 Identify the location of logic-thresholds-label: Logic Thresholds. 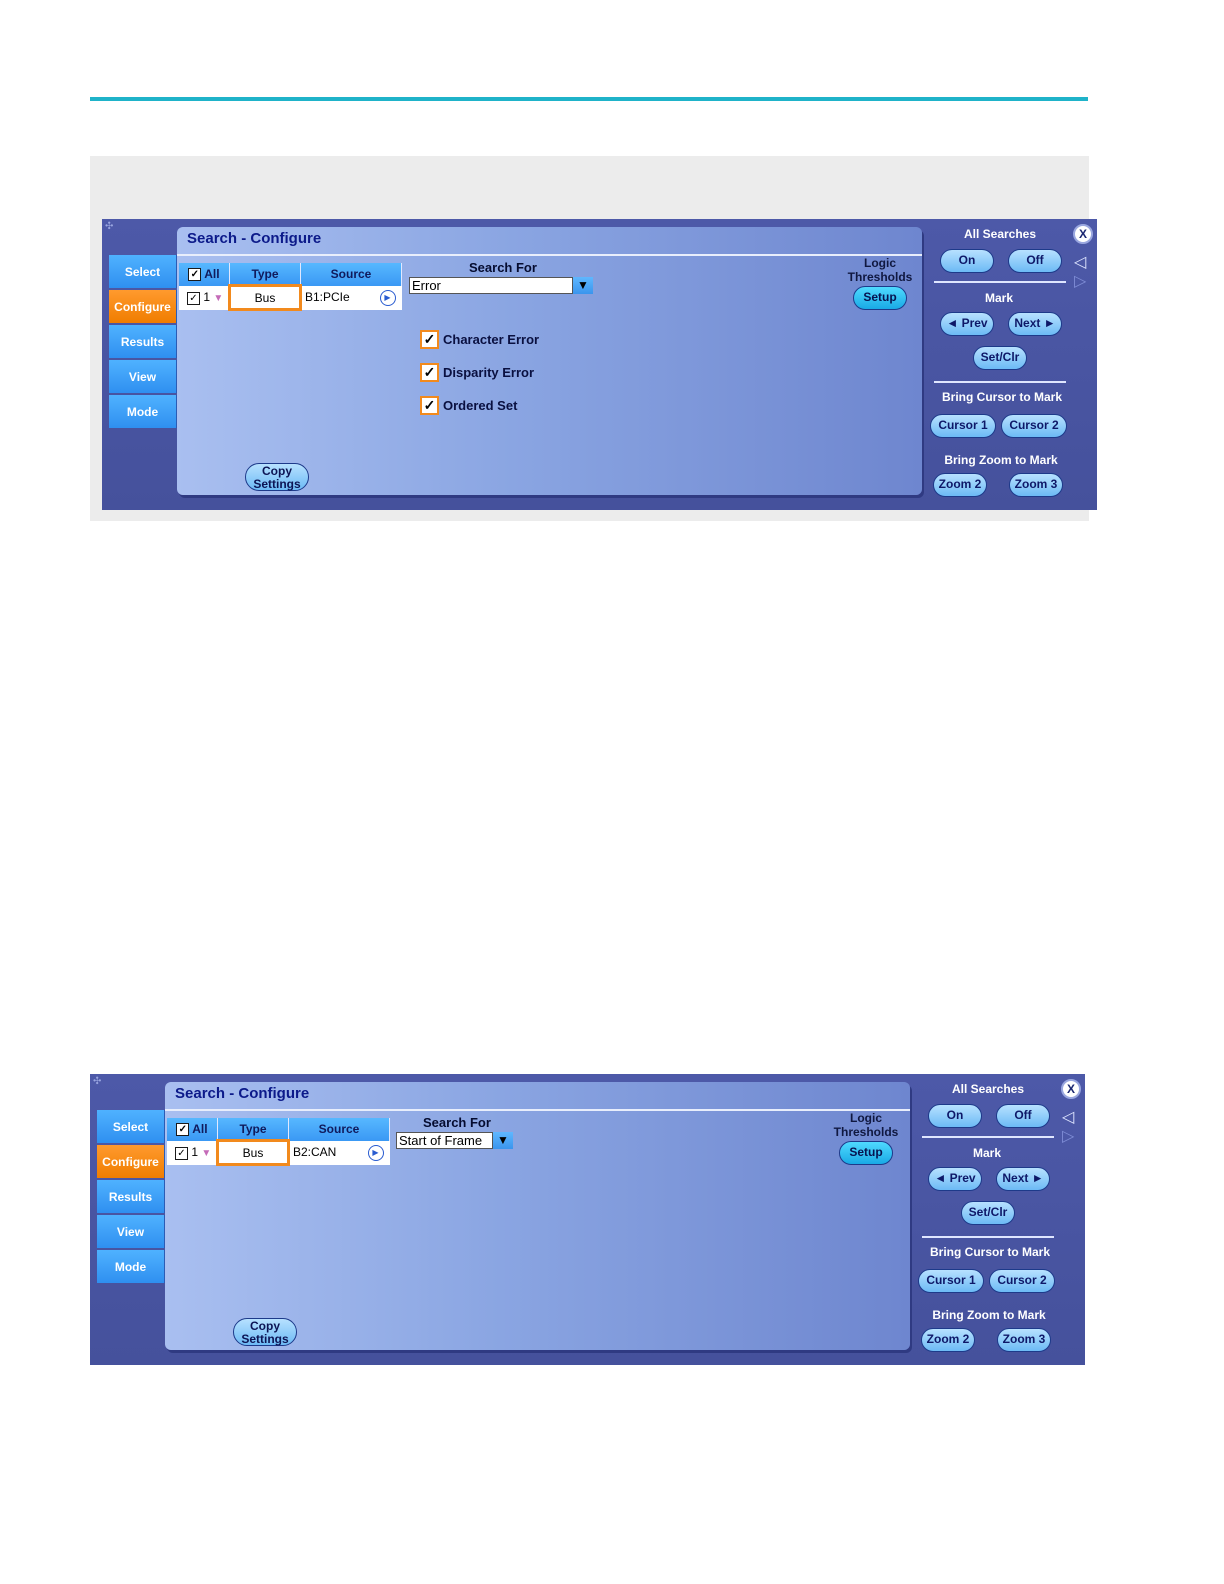
(866, 1125).